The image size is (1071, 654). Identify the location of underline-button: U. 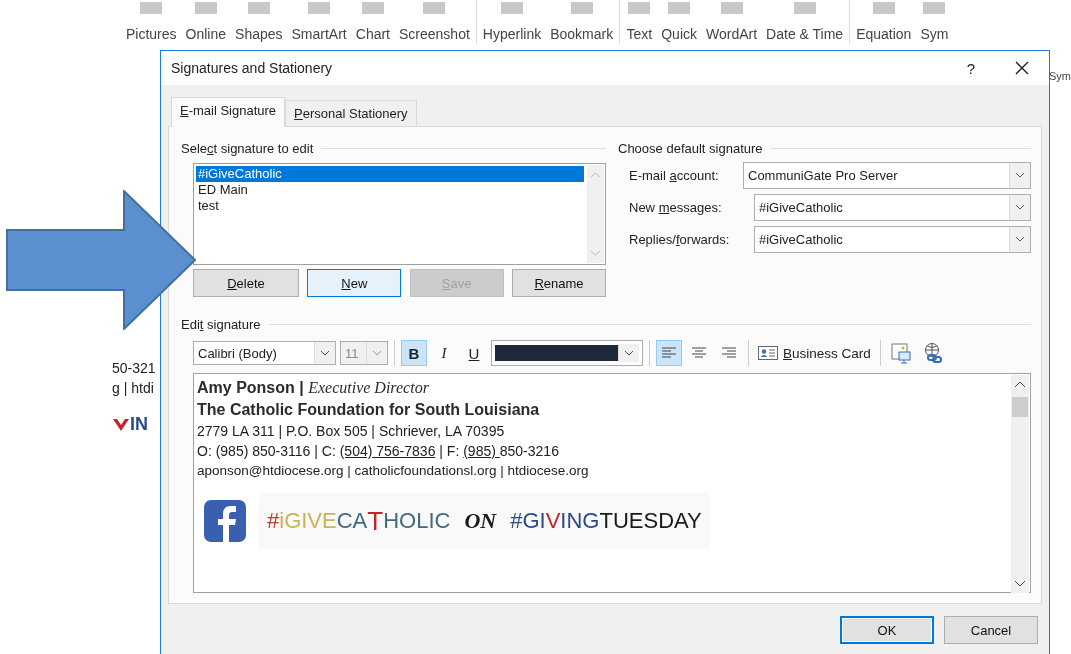
(474, 353).